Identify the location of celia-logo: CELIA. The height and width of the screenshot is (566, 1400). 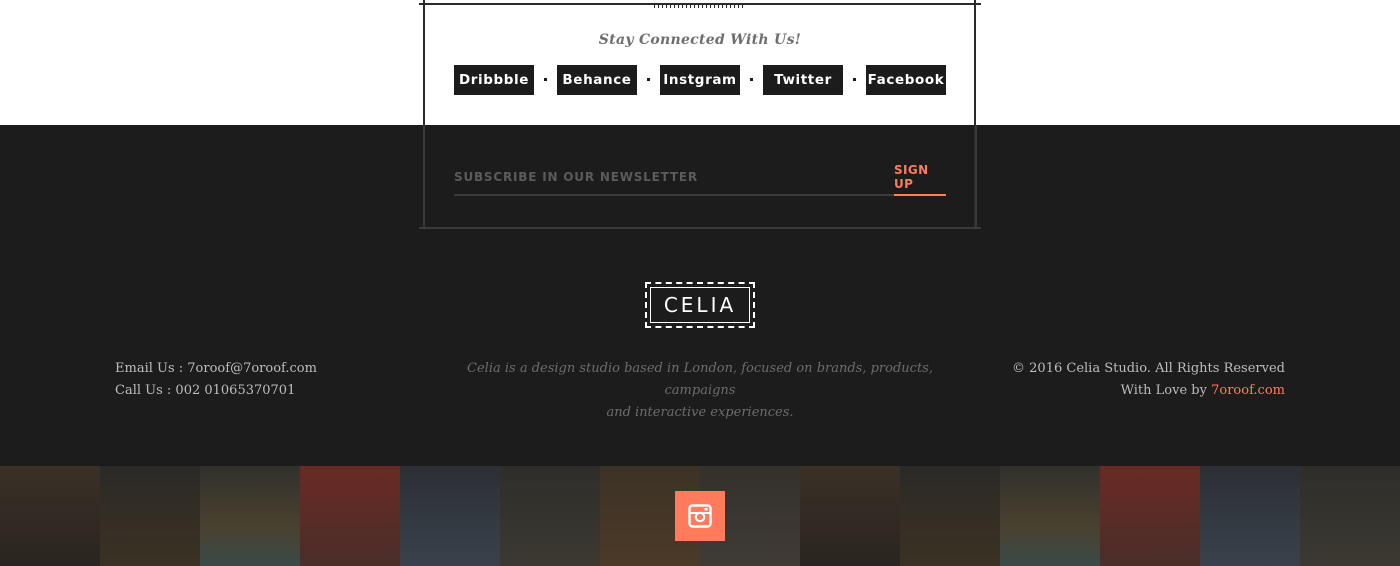
(700, 305).